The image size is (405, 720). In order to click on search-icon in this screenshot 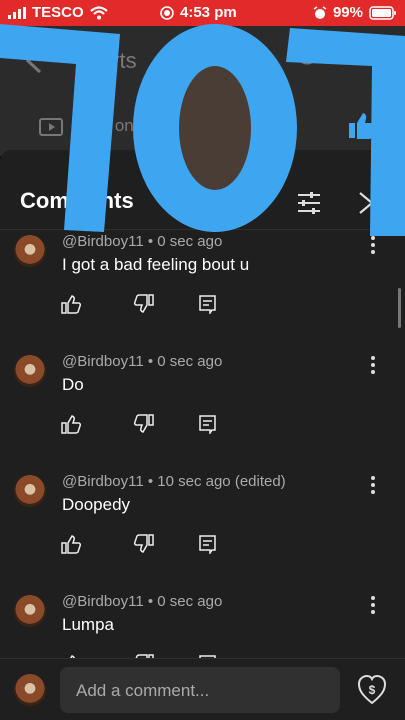, I will do `click(309, 57)`.